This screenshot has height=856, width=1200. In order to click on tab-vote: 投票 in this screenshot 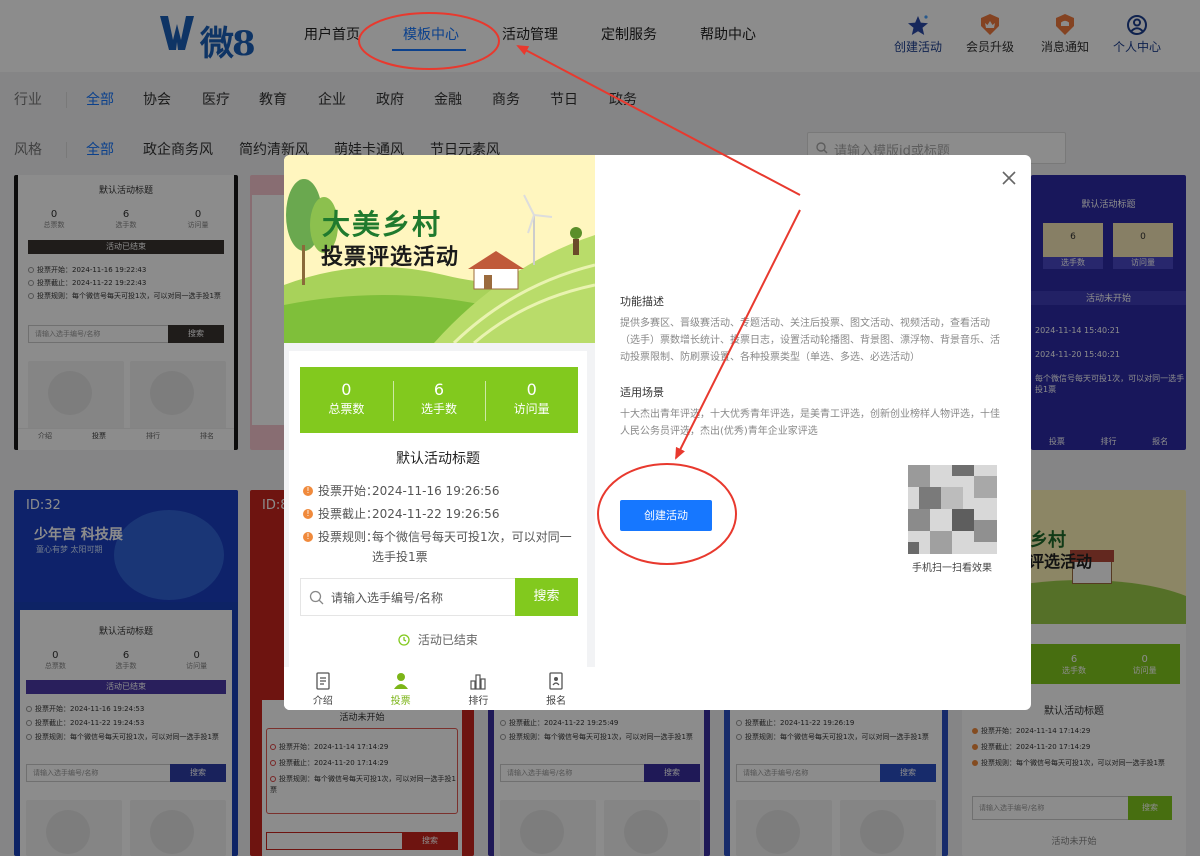, I will do `click(401, 688)`.